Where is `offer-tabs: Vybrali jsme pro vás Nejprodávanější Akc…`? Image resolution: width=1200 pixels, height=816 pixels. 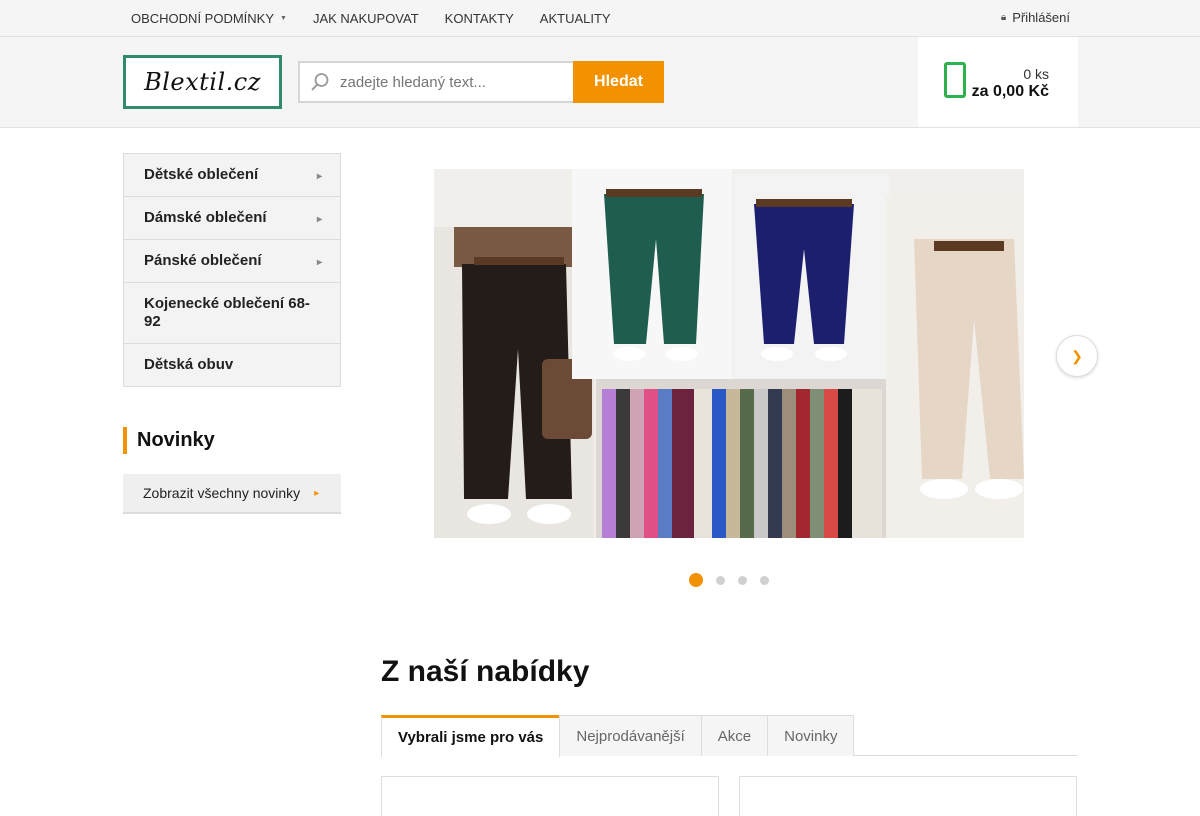 offer-tabs: Vybrali jsme pro vás Nejprodávanější Akc… is located at coordinates (729, 736).